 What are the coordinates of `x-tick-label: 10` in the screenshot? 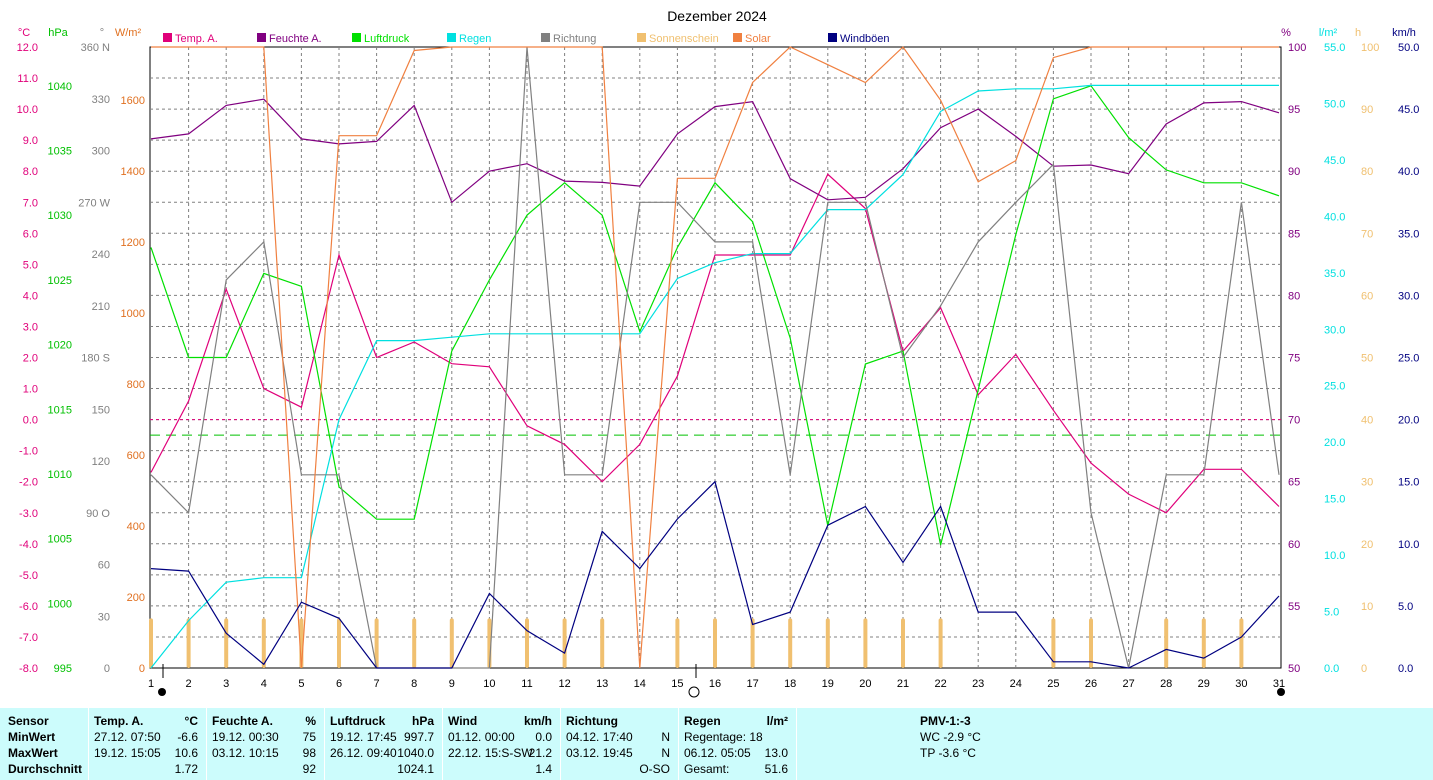 It's located at (489, 684).